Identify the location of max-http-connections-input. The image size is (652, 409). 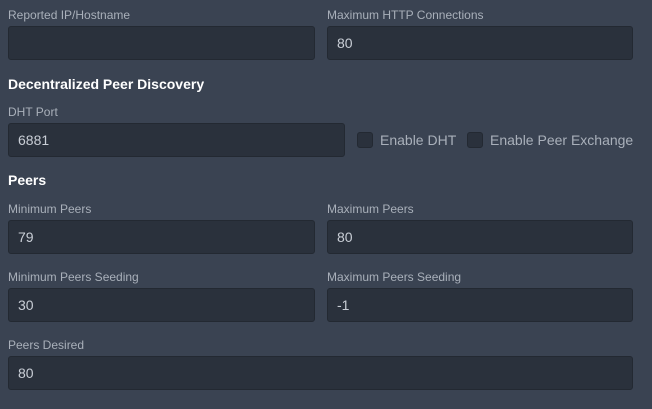
(480, 43).